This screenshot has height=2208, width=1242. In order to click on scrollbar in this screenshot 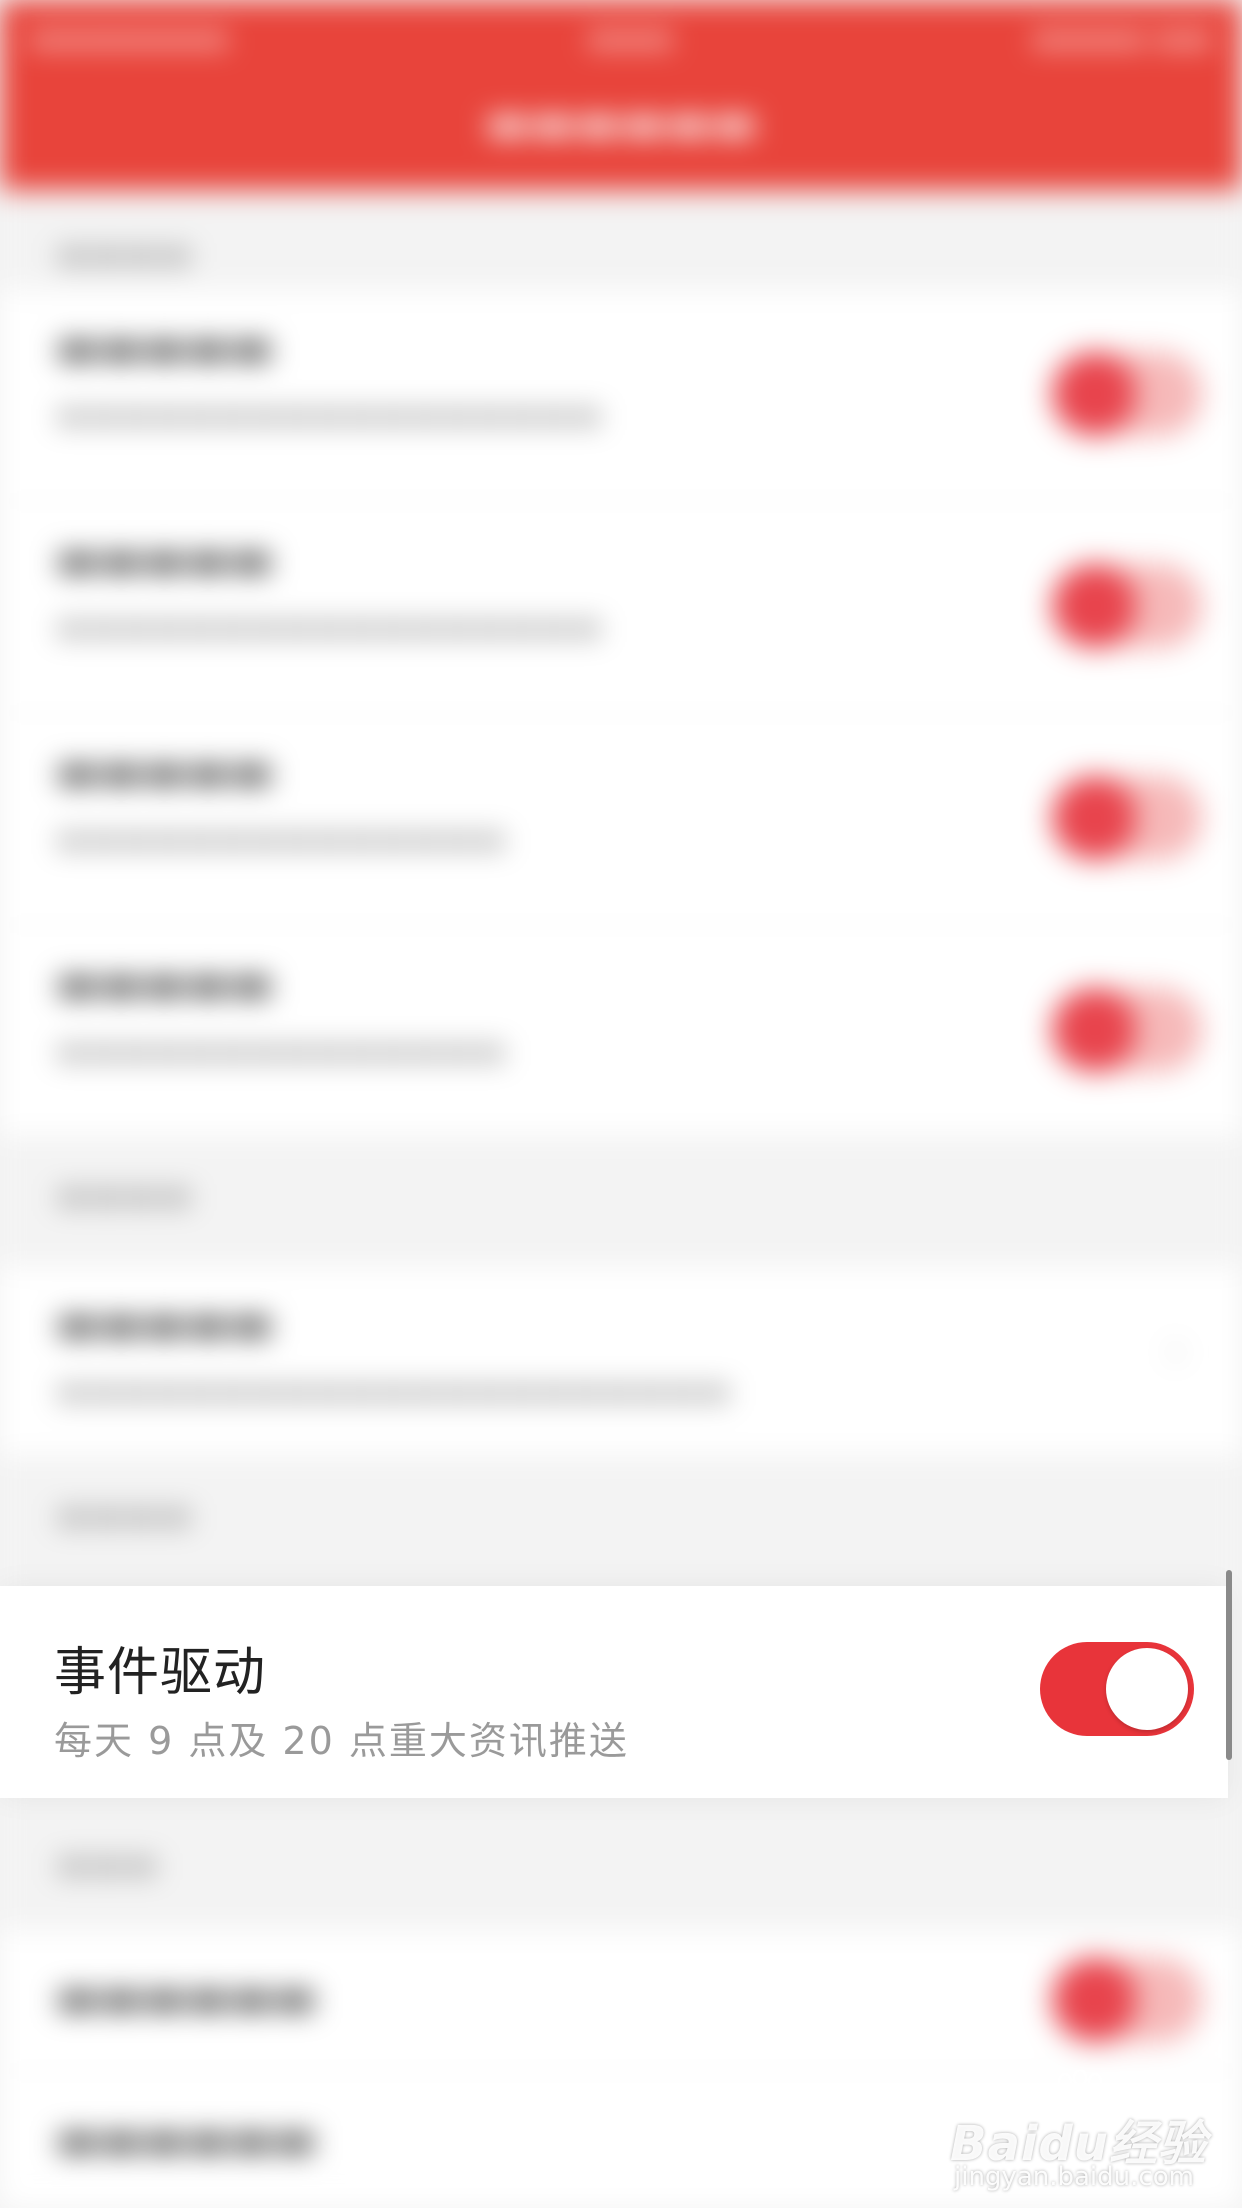, I will do `click(1229, 1665)`.